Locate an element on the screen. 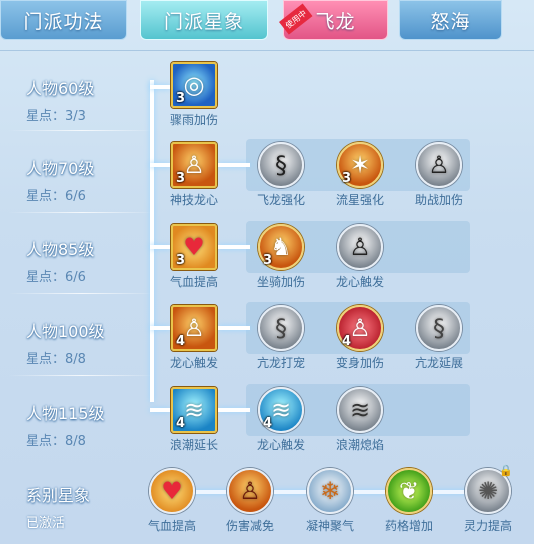 This screenshot has width=534, height=544. skill-slot: § 亢龙打宠 is located at coordinates (281, 338).